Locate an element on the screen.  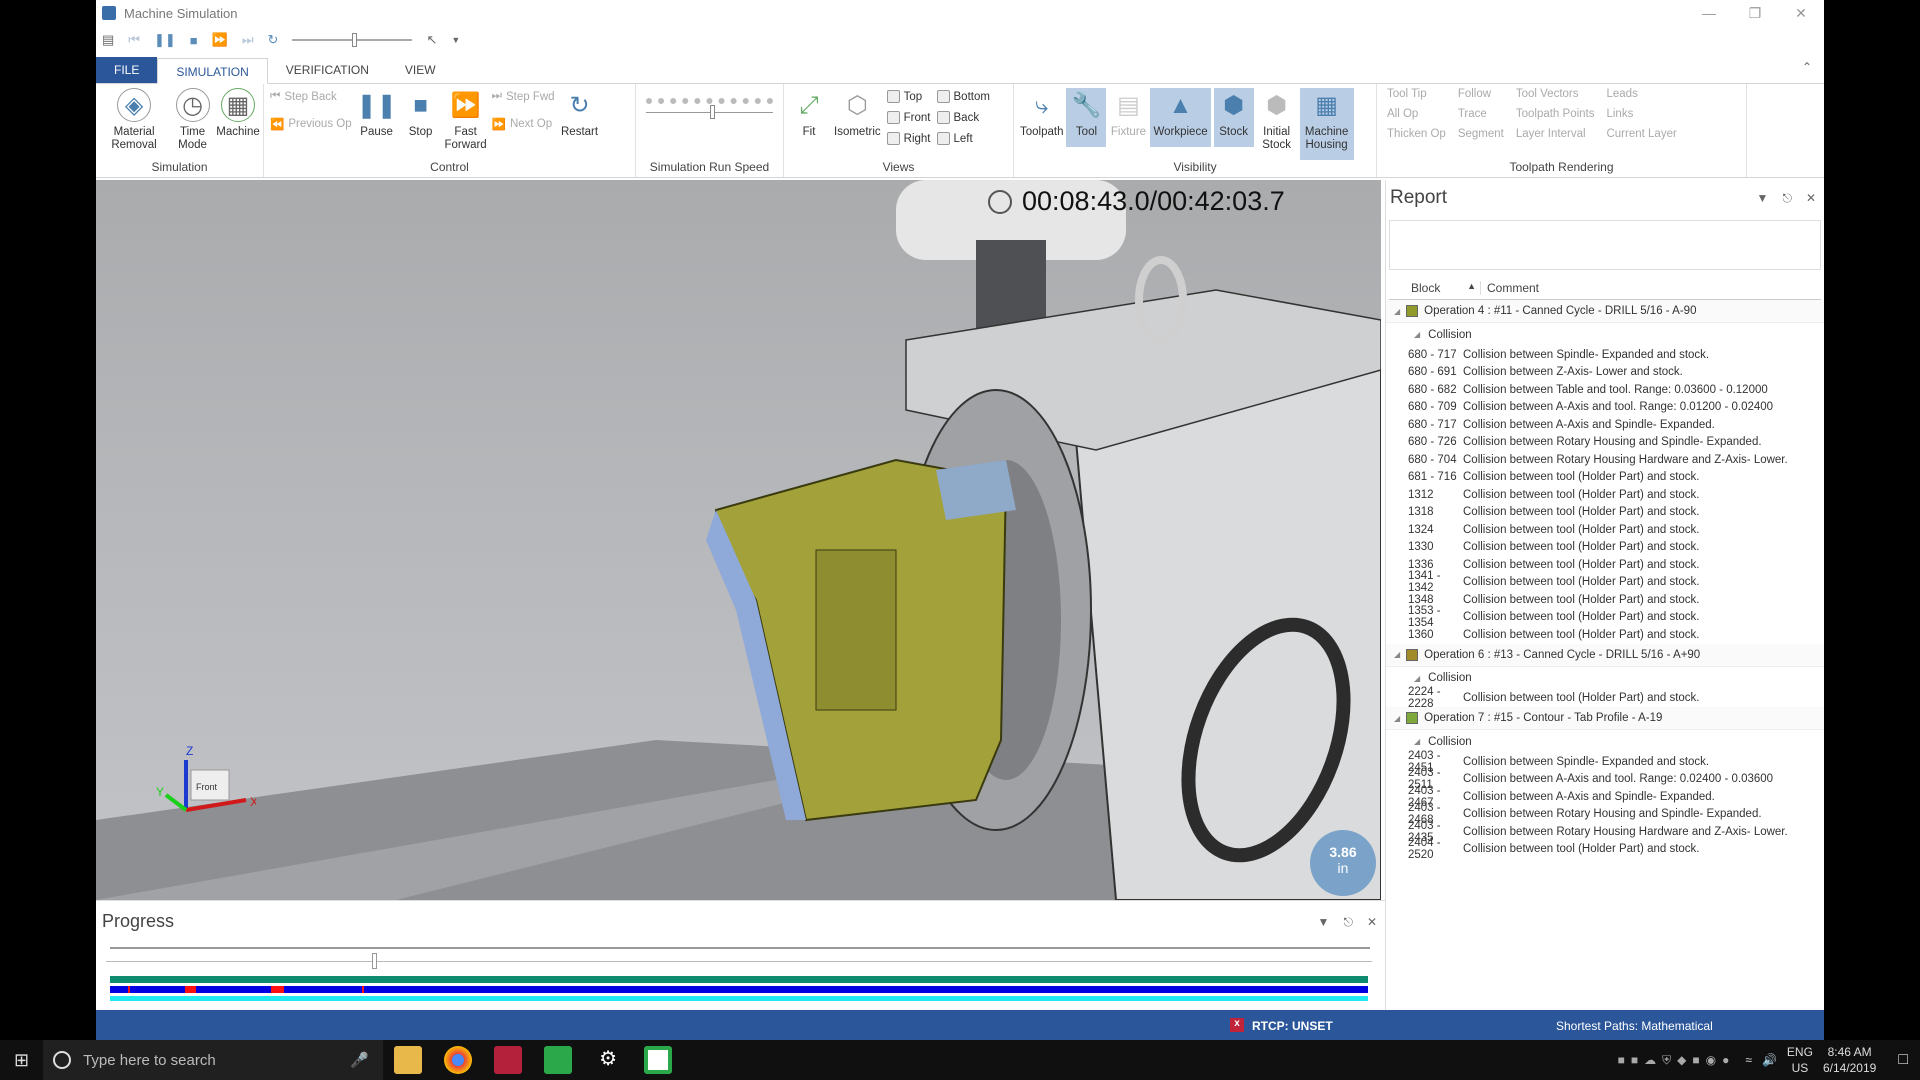
speed-slider is located at coordinates (352, 40).